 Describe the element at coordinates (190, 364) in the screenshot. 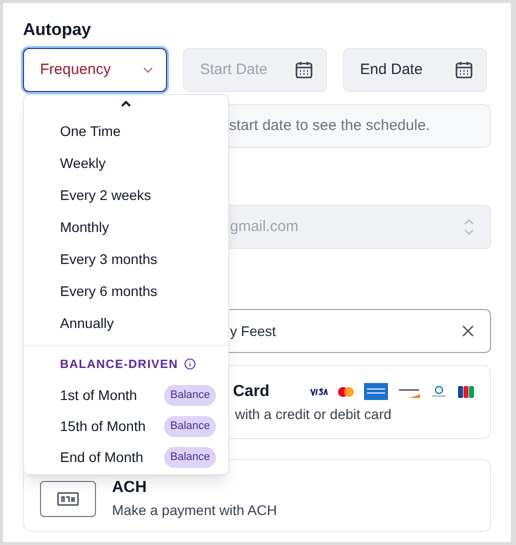

I see `info-icon` at that location.